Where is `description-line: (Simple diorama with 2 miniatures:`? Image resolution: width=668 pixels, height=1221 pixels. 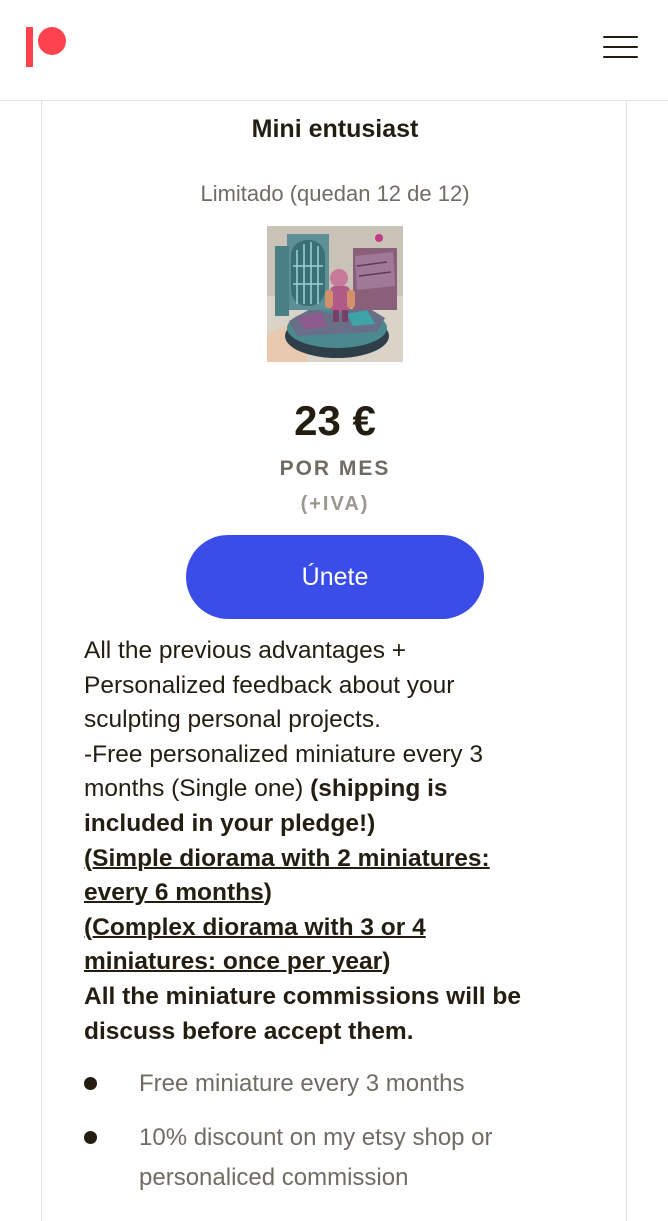 description-line: (Simple diorama with 2 miniatures: is located at coordinates (334, 859).